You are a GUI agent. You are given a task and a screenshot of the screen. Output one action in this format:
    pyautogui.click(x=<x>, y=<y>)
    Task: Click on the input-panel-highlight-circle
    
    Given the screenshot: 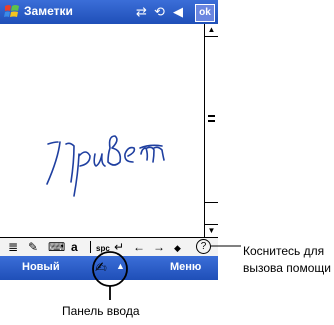 What is the action you would take?
    pyautogui.click(x=110, y=269)
    